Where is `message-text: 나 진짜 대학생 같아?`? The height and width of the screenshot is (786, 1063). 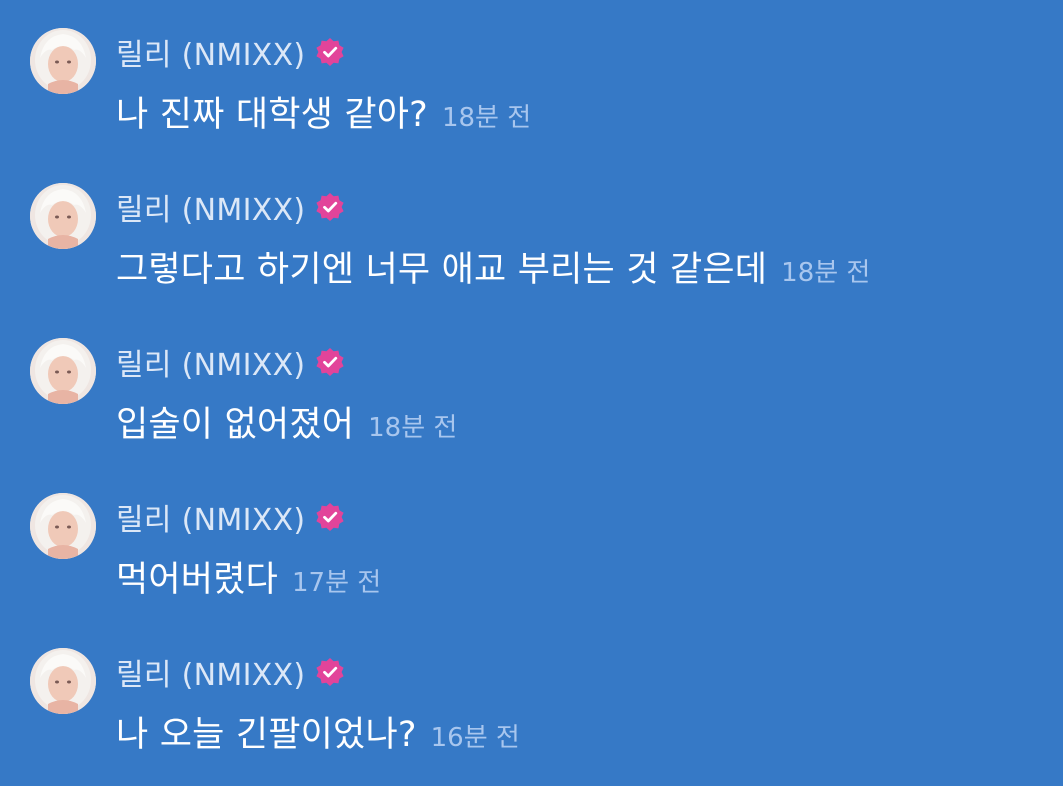
message-text: 나 진짜 대학생 같아? is located at coordinates (272, 115).